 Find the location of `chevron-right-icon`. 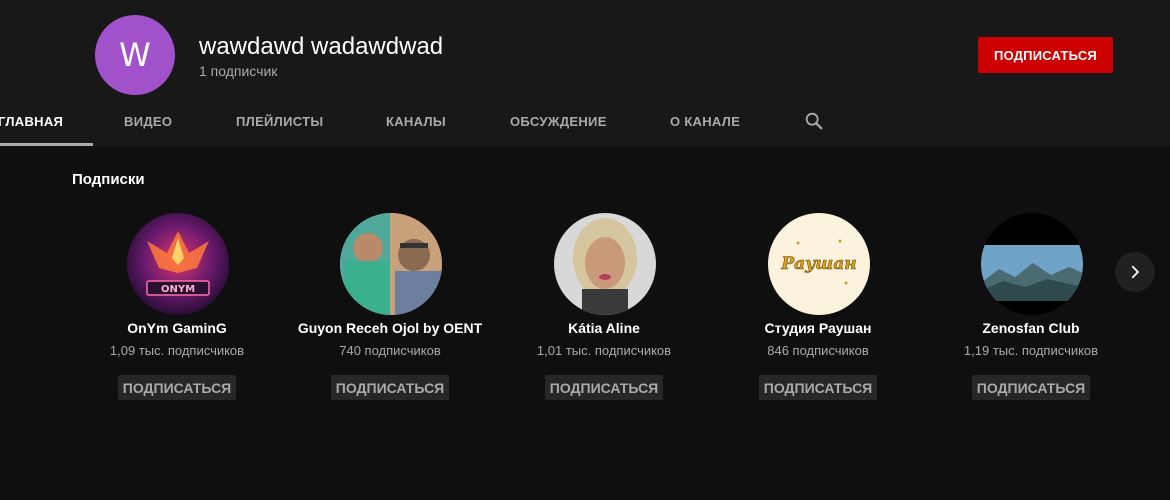

chevron-right-icon is located at coordinates (1135, 272).